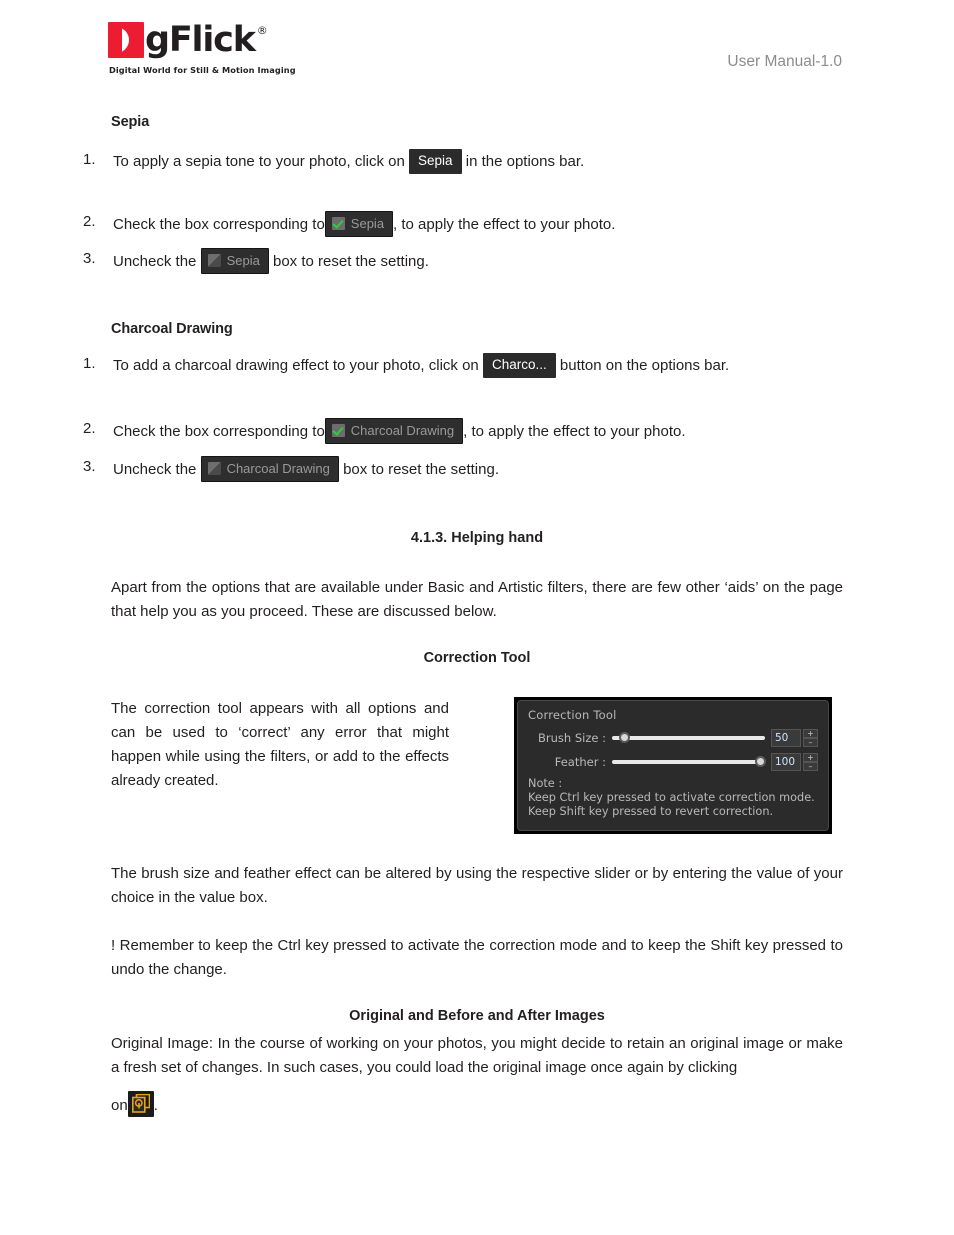  I want to click on charcoal-step-2-text-before: Check the box corresponding to, so click(219, 431).